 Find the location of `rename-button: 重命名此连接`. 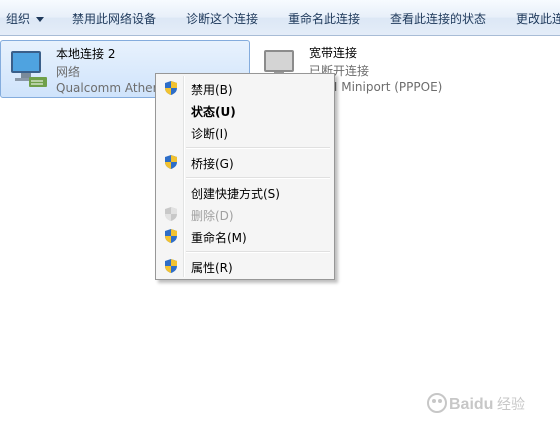

rename-button: 重命名此连接 is located at coordinates (324, 19).